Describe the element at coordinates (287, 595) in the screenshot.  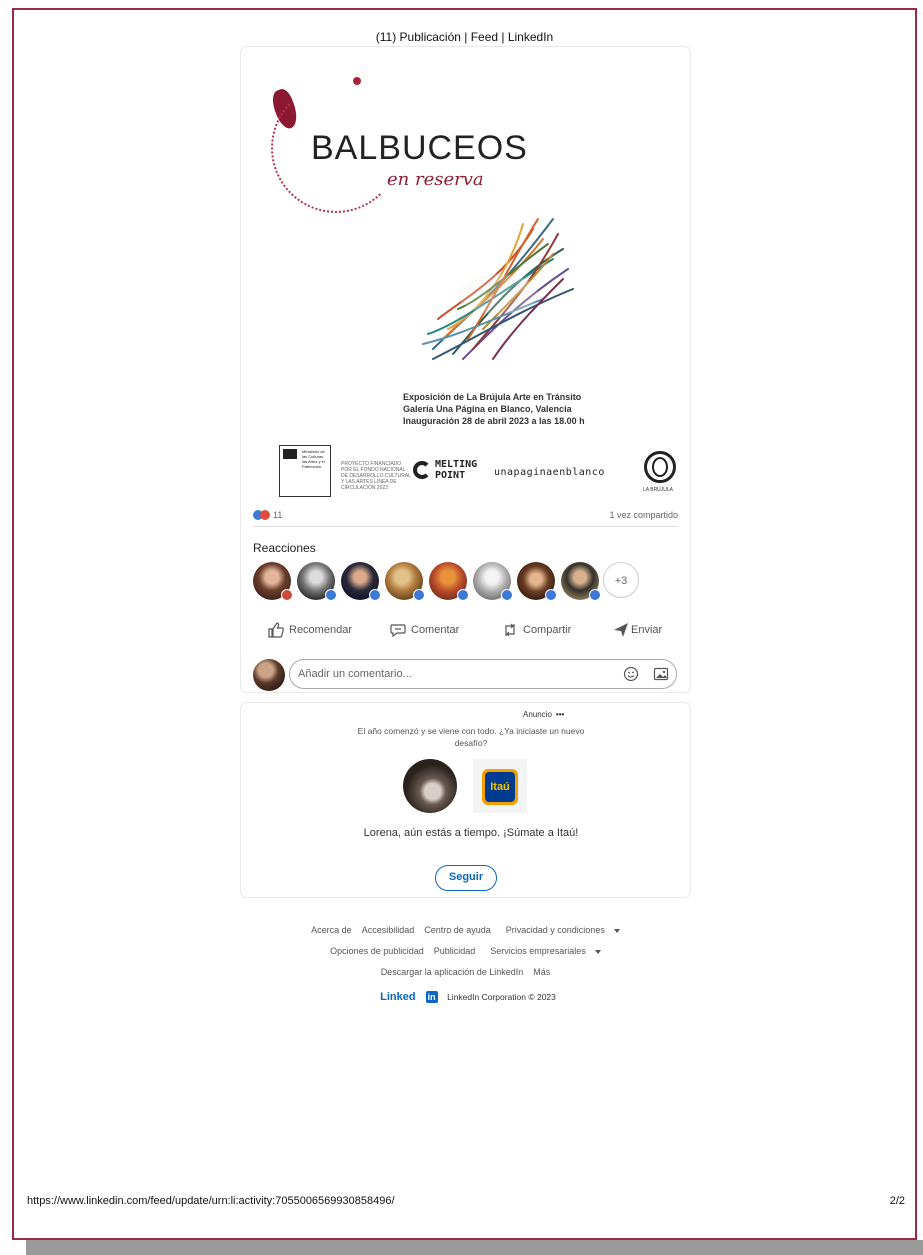
I see `love-badge-icon` at that location.